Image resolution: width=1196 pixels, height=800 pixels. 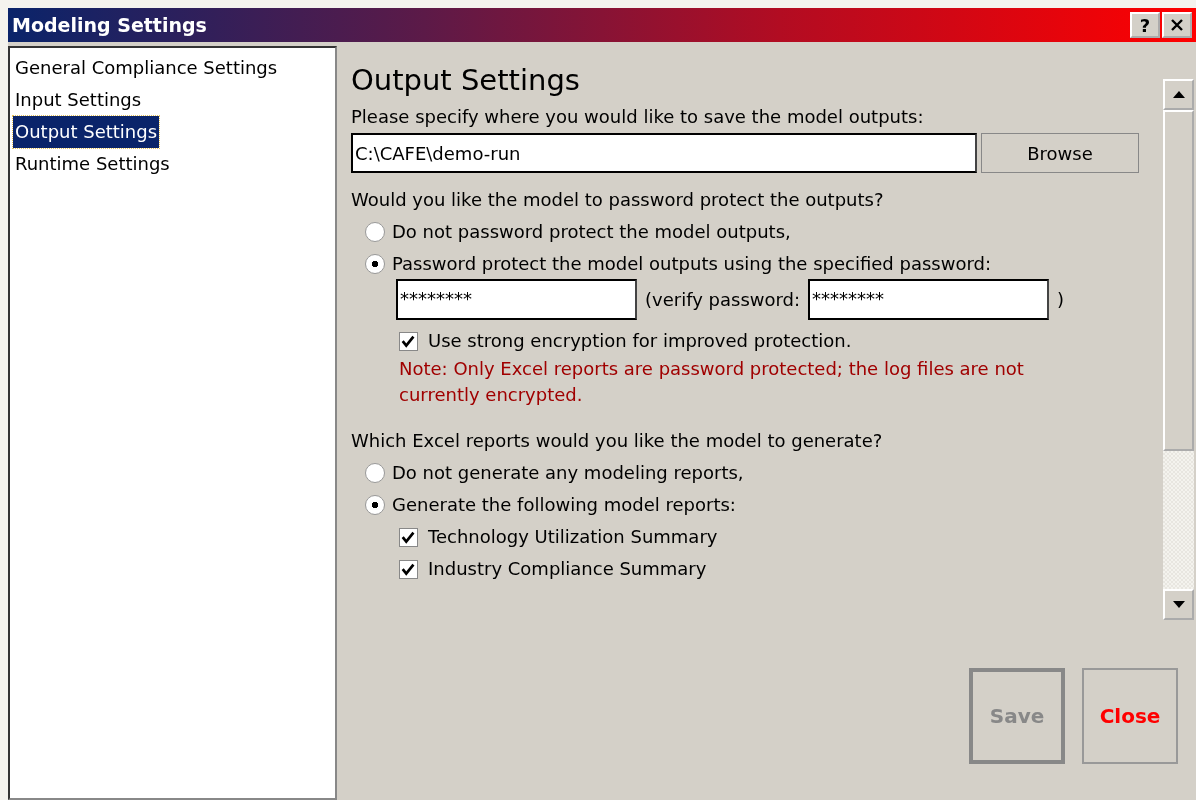 I want to click on down-arrow-icon, so click(x=1178, y=604).